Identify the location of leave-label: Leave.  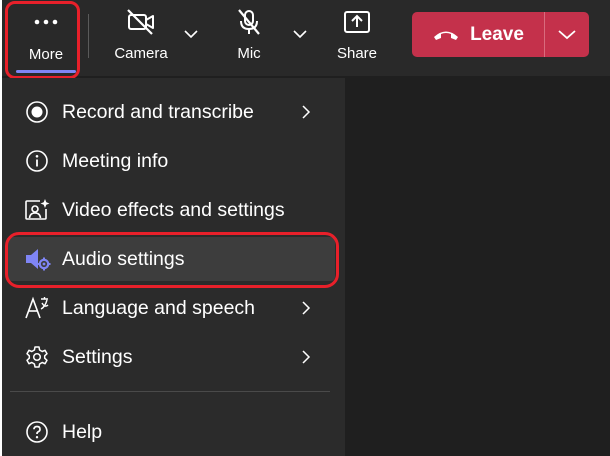
(497, 34).